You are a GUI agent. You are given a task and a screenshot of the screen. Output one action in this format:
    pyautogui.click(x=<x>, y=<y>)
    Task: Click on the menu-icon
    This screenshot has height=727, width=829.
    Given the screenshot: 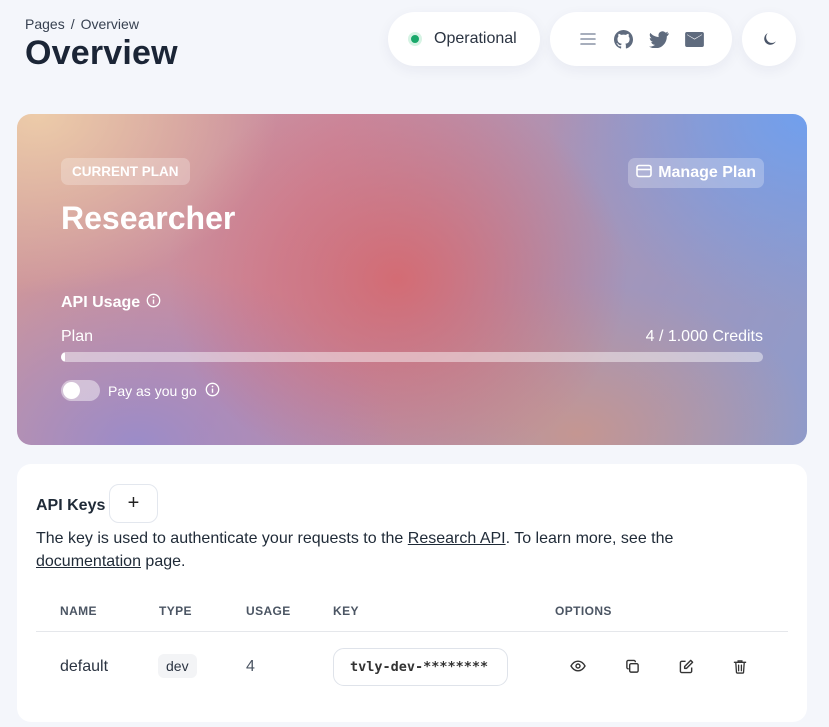 What is the action you would take?
    pyautogui.click(x=588, y=39)
    